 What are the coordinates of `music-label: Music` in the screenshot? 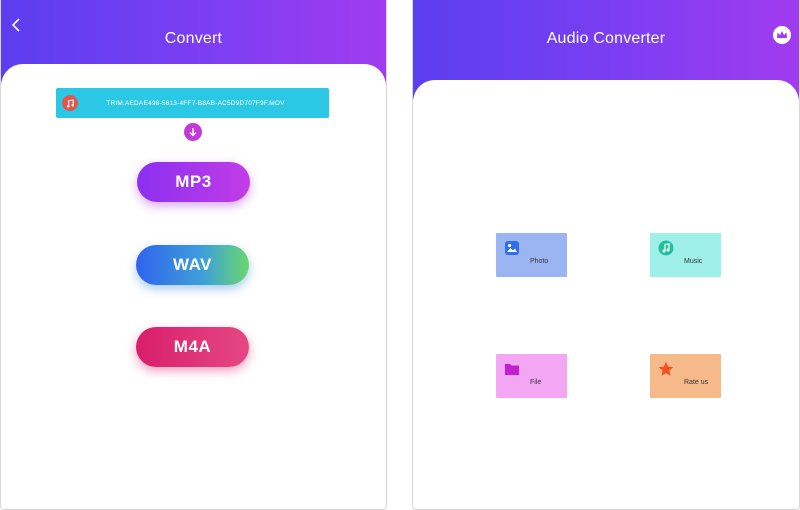 It's located at (693, 261).